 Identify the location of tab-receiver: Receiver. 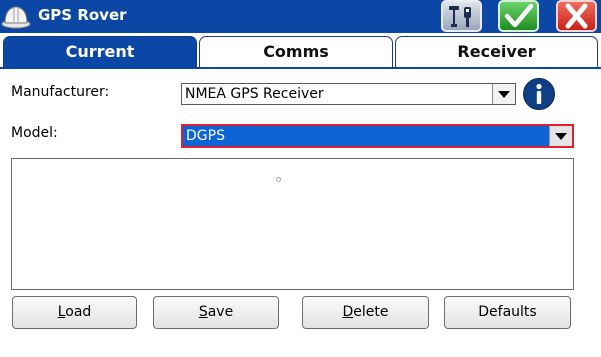
(496, 52).